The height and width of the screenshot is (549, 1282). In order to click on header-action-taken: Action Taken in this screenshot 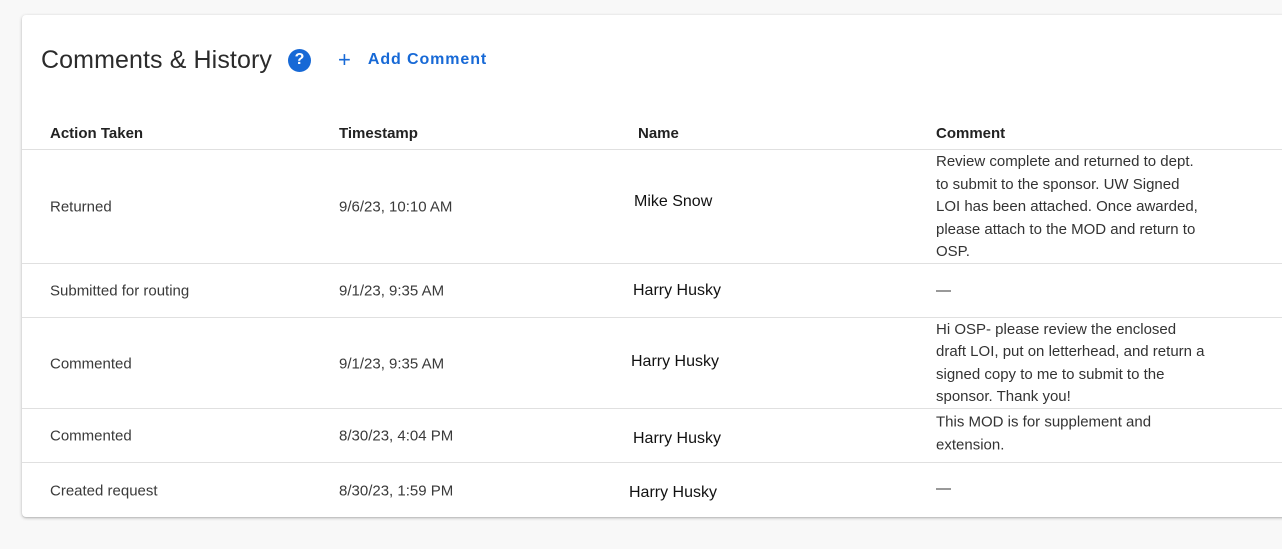, I will do `click(97, 133)`.